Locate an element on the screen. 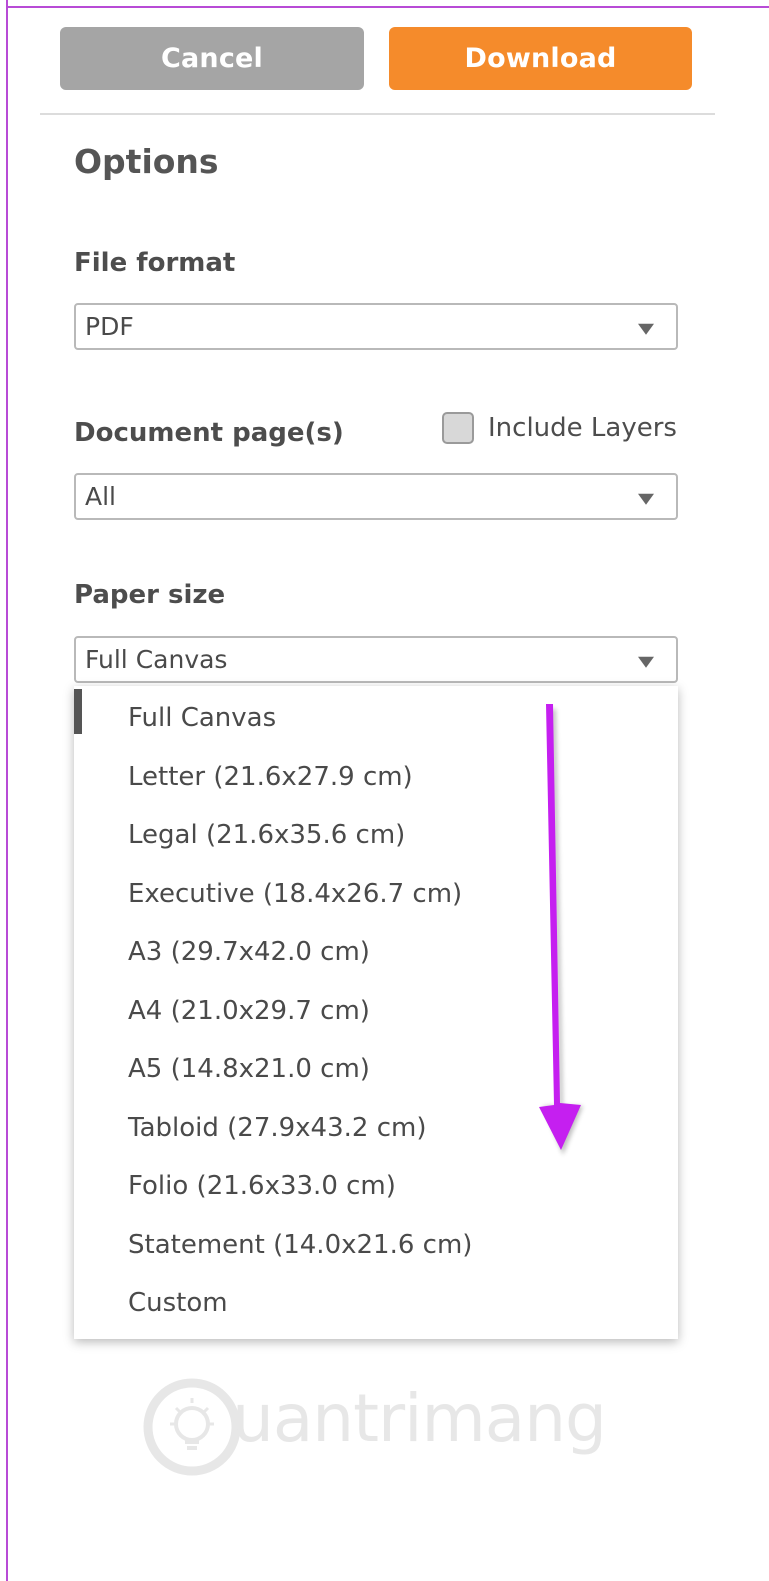 The height and width of the screenshot is (1581, 769). paper-size-option: A3 (29.7x42.0 cm) is located at coordinates (249, 952).